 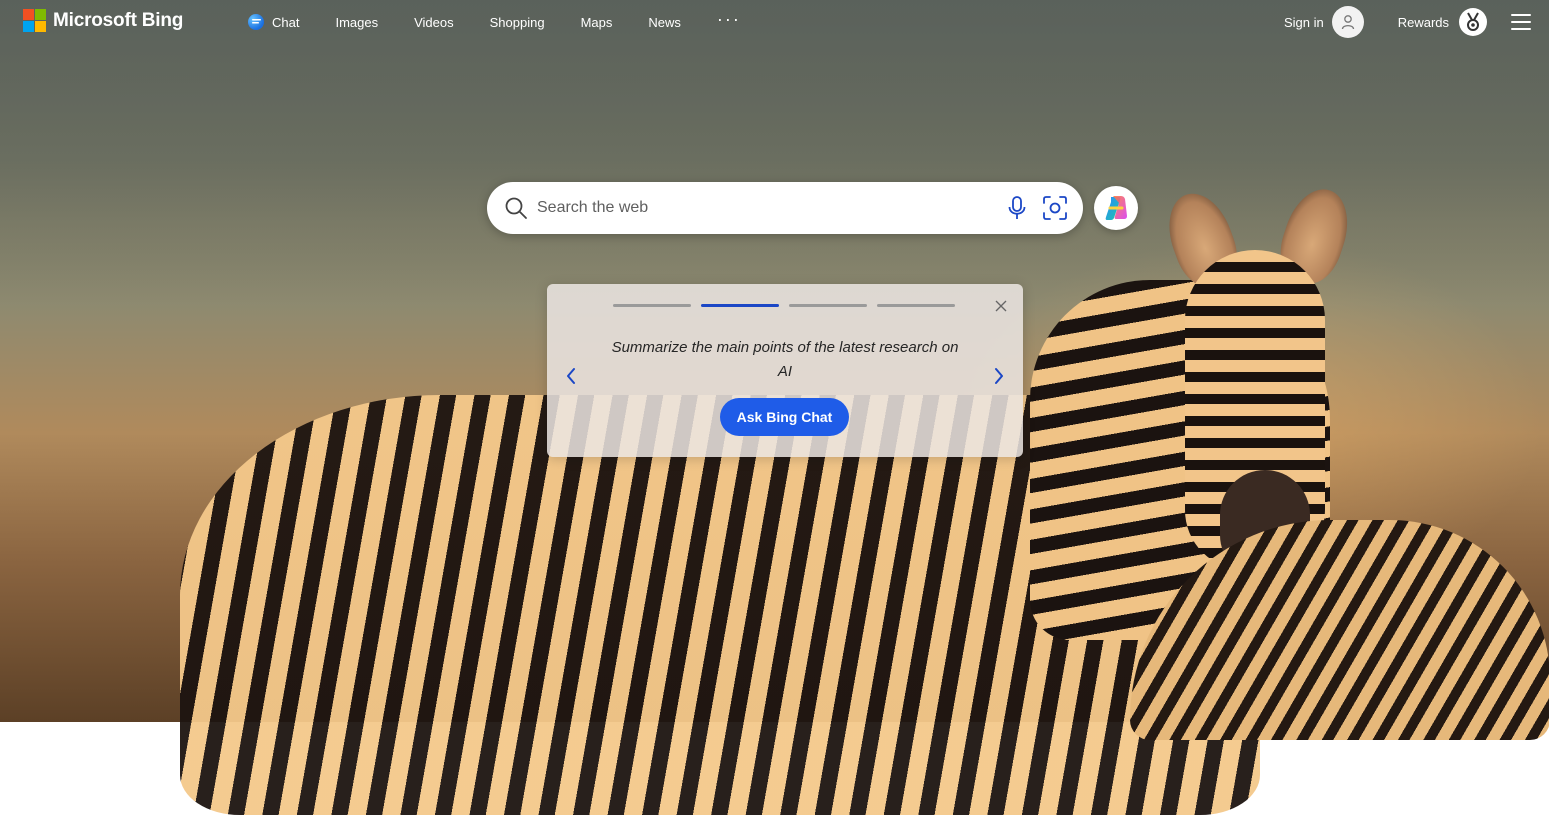 I want to click on progress-step-active, so click(x=740, y=305).